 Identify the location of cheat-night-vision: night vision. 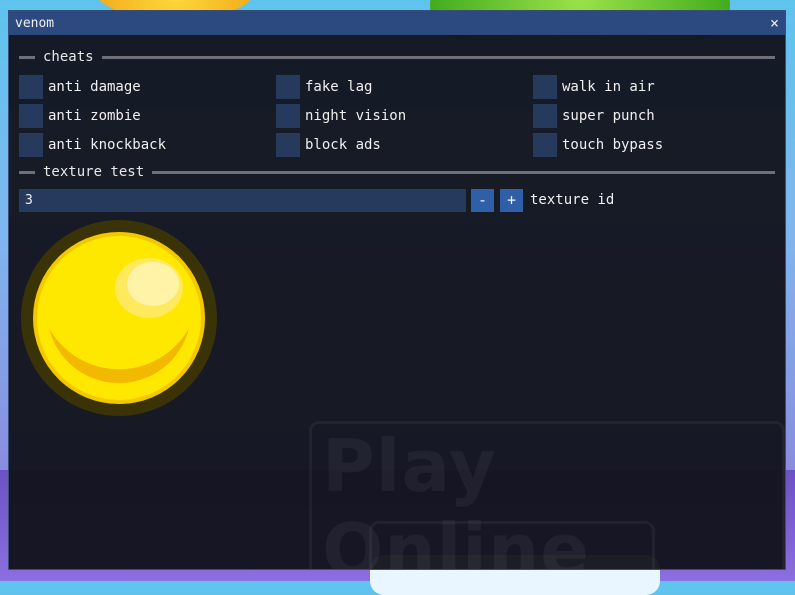
(341, 116).